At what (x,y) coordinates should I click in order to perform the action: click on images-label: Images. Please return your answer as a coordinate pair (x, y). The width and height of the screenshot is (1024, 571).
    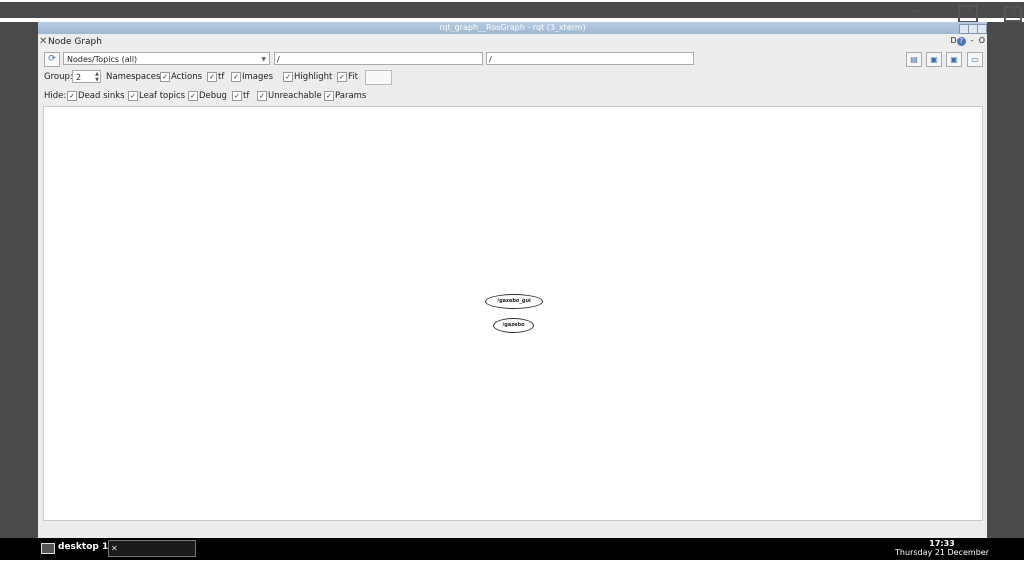
    Looking at the image, I should click on (258, 77).